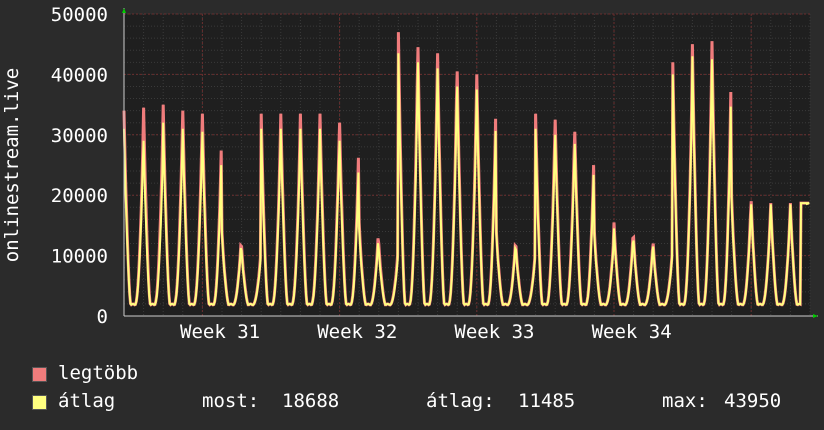  I want to click on y-tick-label: 0, so click(102, 317).